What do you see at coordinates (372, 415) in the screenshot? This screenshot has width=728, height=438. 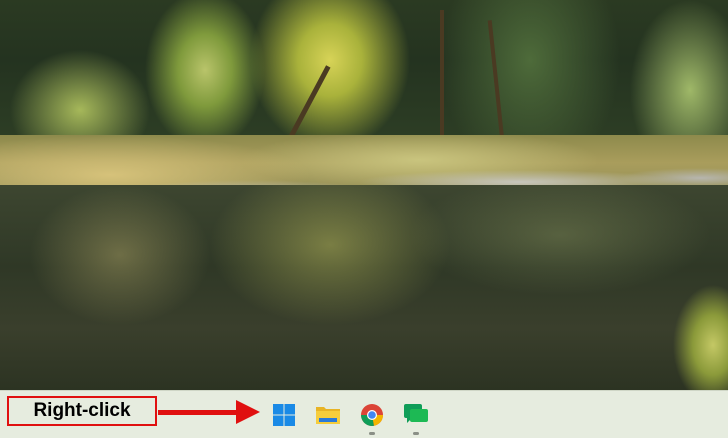 I see `chrome-icon` at bounding box center [372, 415].